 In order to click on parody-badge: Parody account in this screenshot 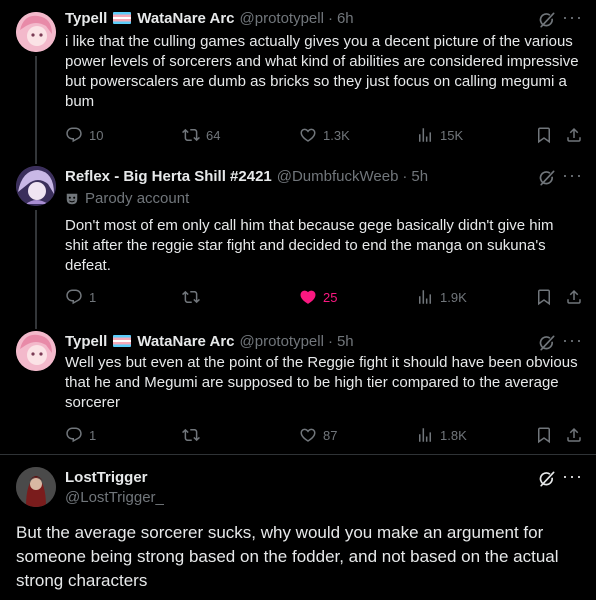, I will do `click(127, 198)`.